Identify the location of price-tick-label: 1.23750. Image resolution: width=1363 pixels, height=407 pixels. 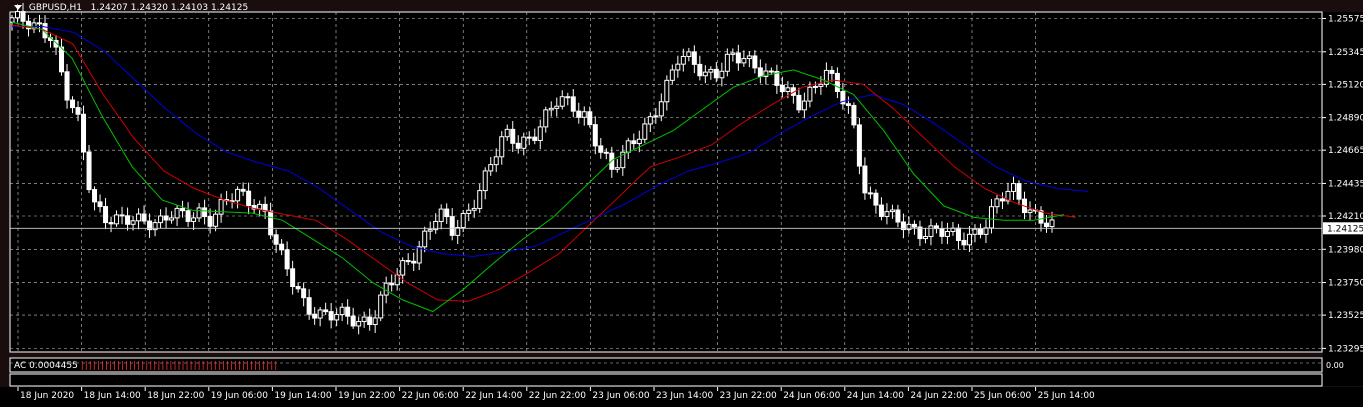
(1345, 284).